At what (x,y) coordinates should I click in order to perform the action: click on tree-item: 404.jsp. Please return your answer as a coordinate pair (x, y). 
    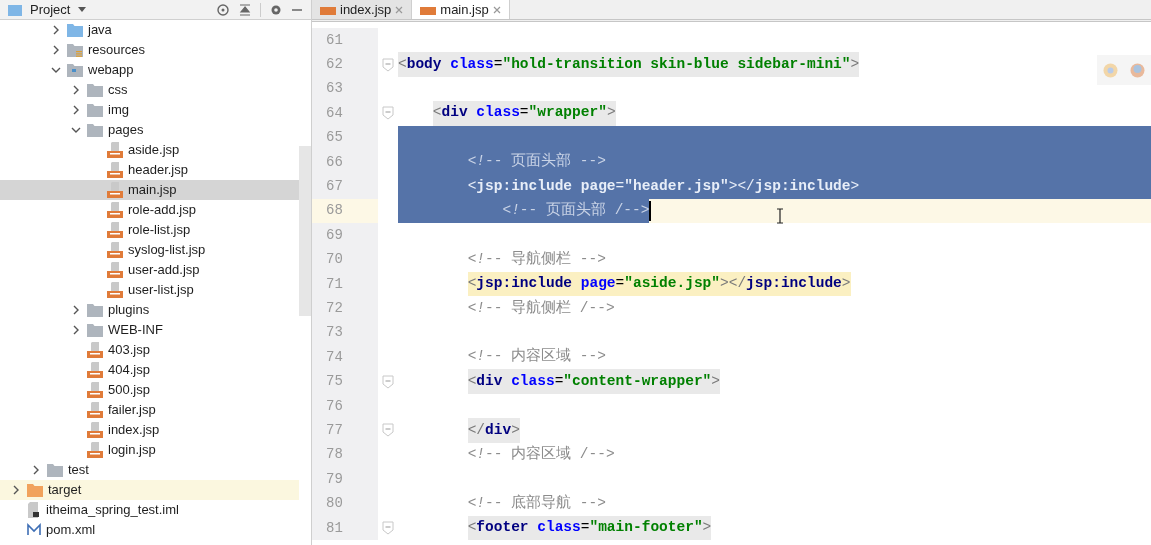
    Looking at the image, I should click on (149, 370).